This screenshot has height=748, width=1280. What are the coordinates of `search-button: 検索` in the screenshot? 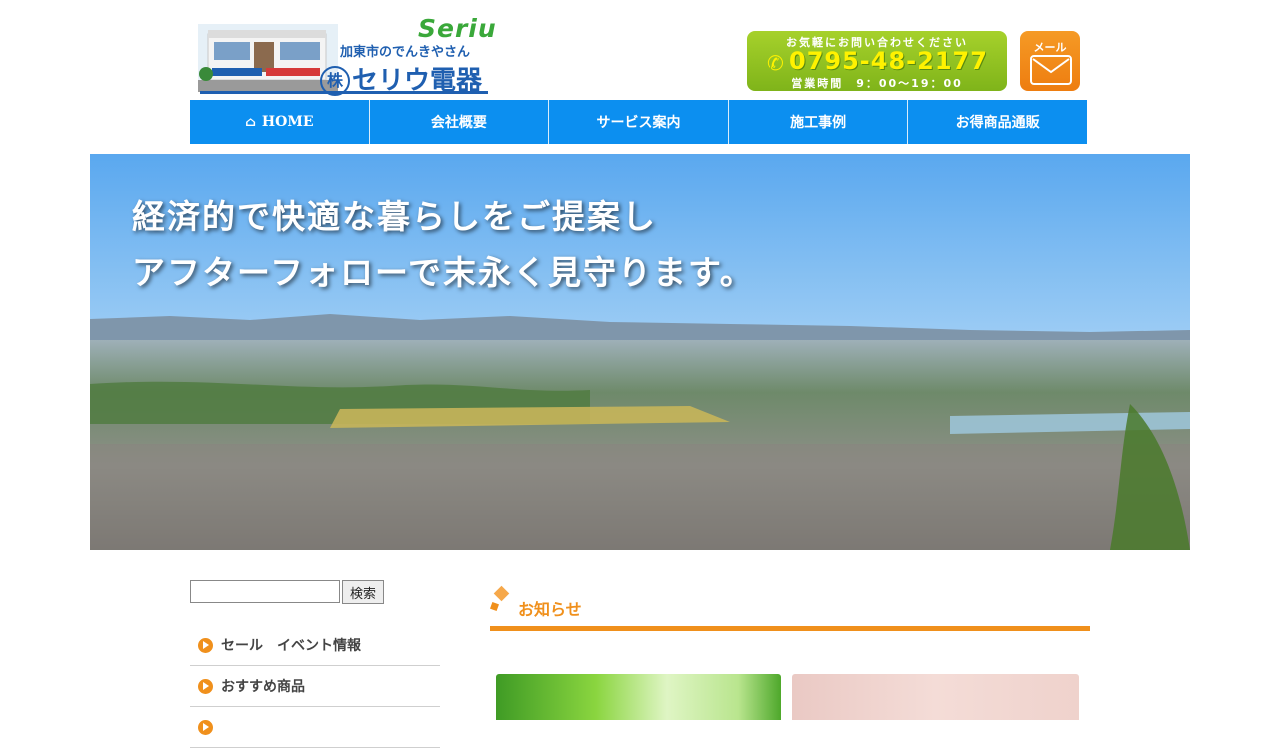 It's located at (363, 592).